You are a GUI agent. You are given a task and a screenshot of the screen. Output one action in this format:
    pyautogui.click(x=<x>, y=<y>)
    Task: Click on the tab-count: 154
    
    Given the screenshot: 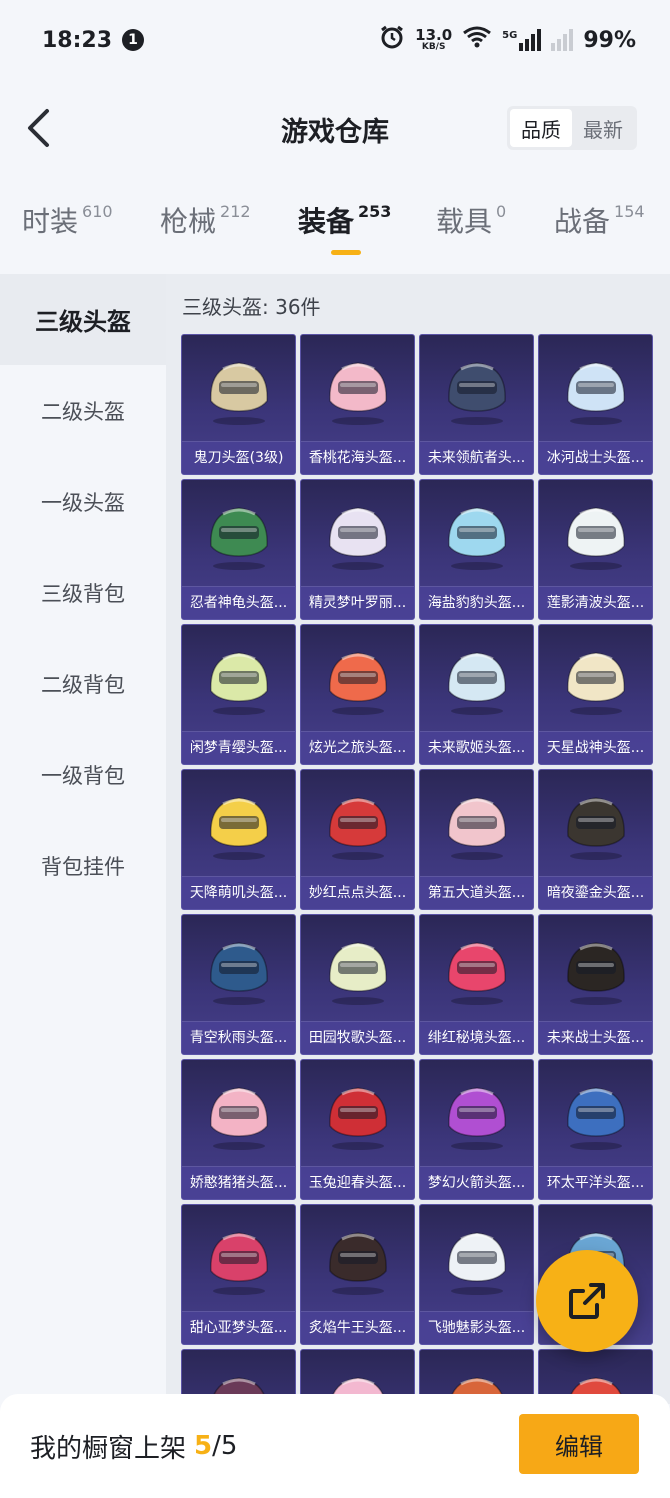 What is the action you would take?
    pyautogui.click(x=629, y=211)
    